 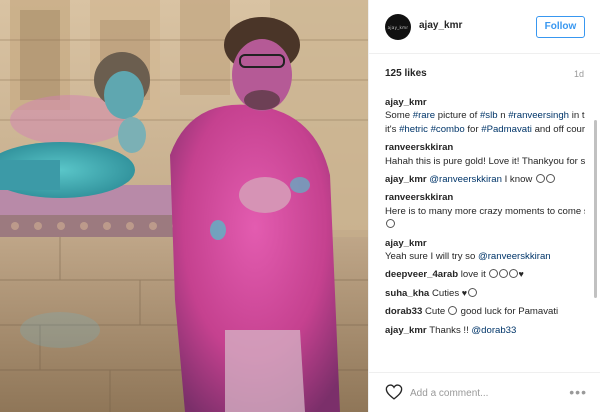 I want to click on comments-scrollbar, so click(x=595, y=209).